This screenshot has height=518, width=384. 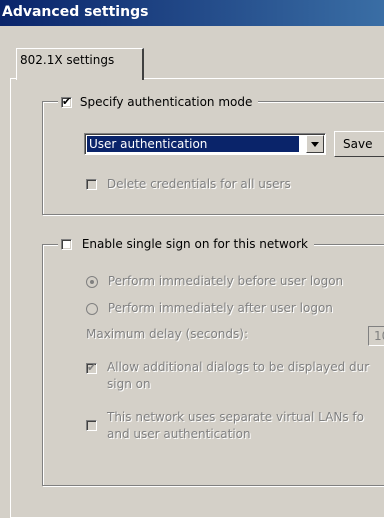 What do you see at coordinates (198, 184) in the screenshot?
I see `delete-credentials-label: Delete credentials for all users` at bounding box center [198, 184].